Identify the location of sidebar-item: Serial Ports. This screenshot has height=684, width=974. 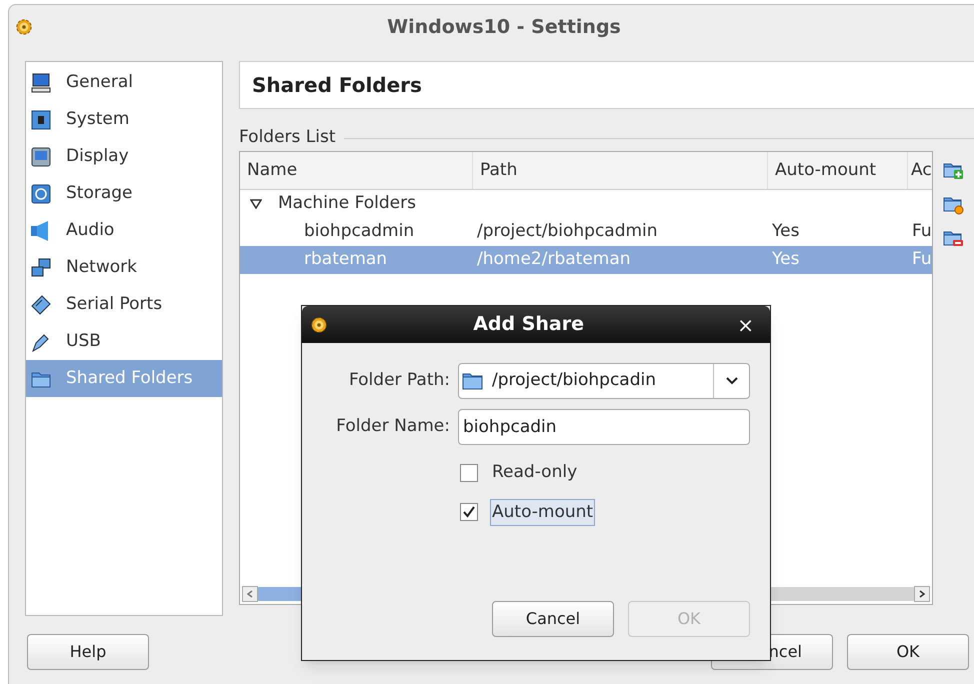
(124, 304).